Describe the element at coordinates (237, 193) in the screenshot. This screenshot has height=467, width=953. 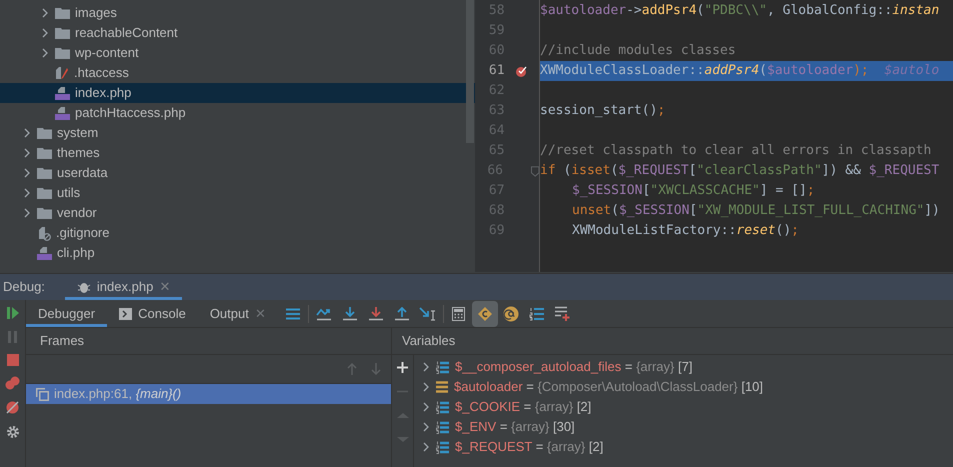
I see `tree-item: utils` at that location.